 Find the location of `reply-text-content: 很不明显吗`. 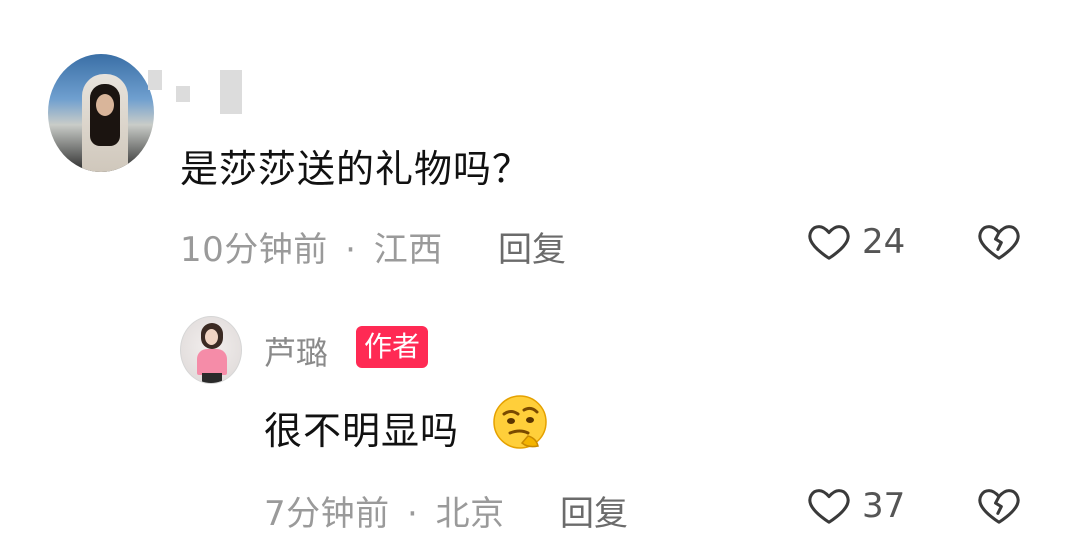

reply-text-content: 很不明显吗 is located at coordinates (362, 431).